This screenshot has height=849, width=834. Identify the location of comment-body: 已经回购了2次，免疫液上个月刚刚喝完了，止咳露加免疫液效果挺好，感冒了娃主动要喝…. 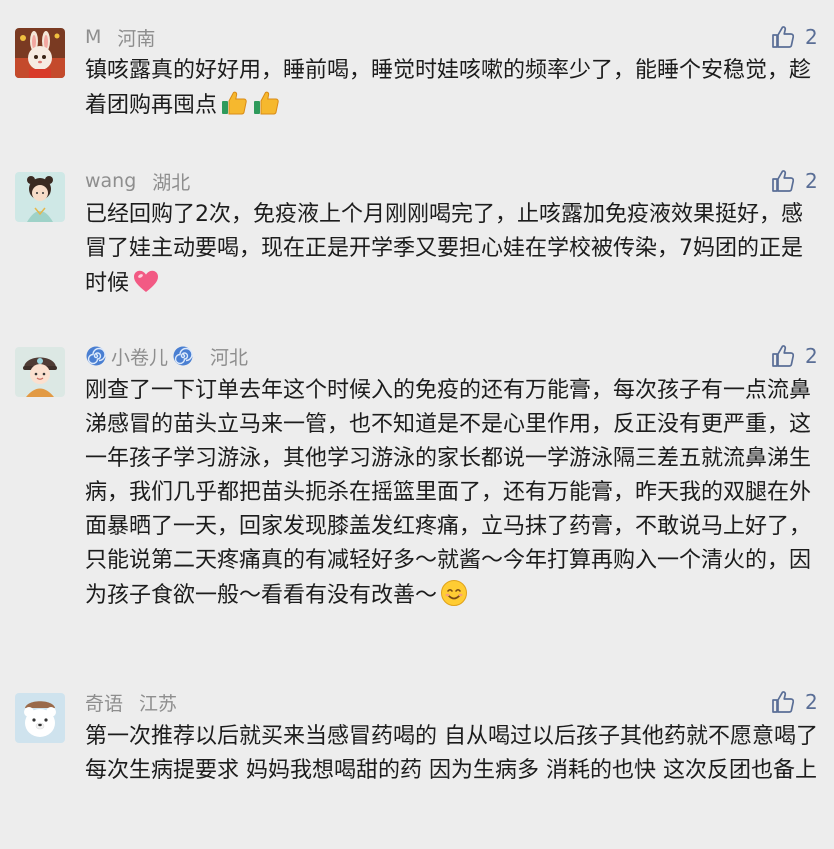
(444, 249).